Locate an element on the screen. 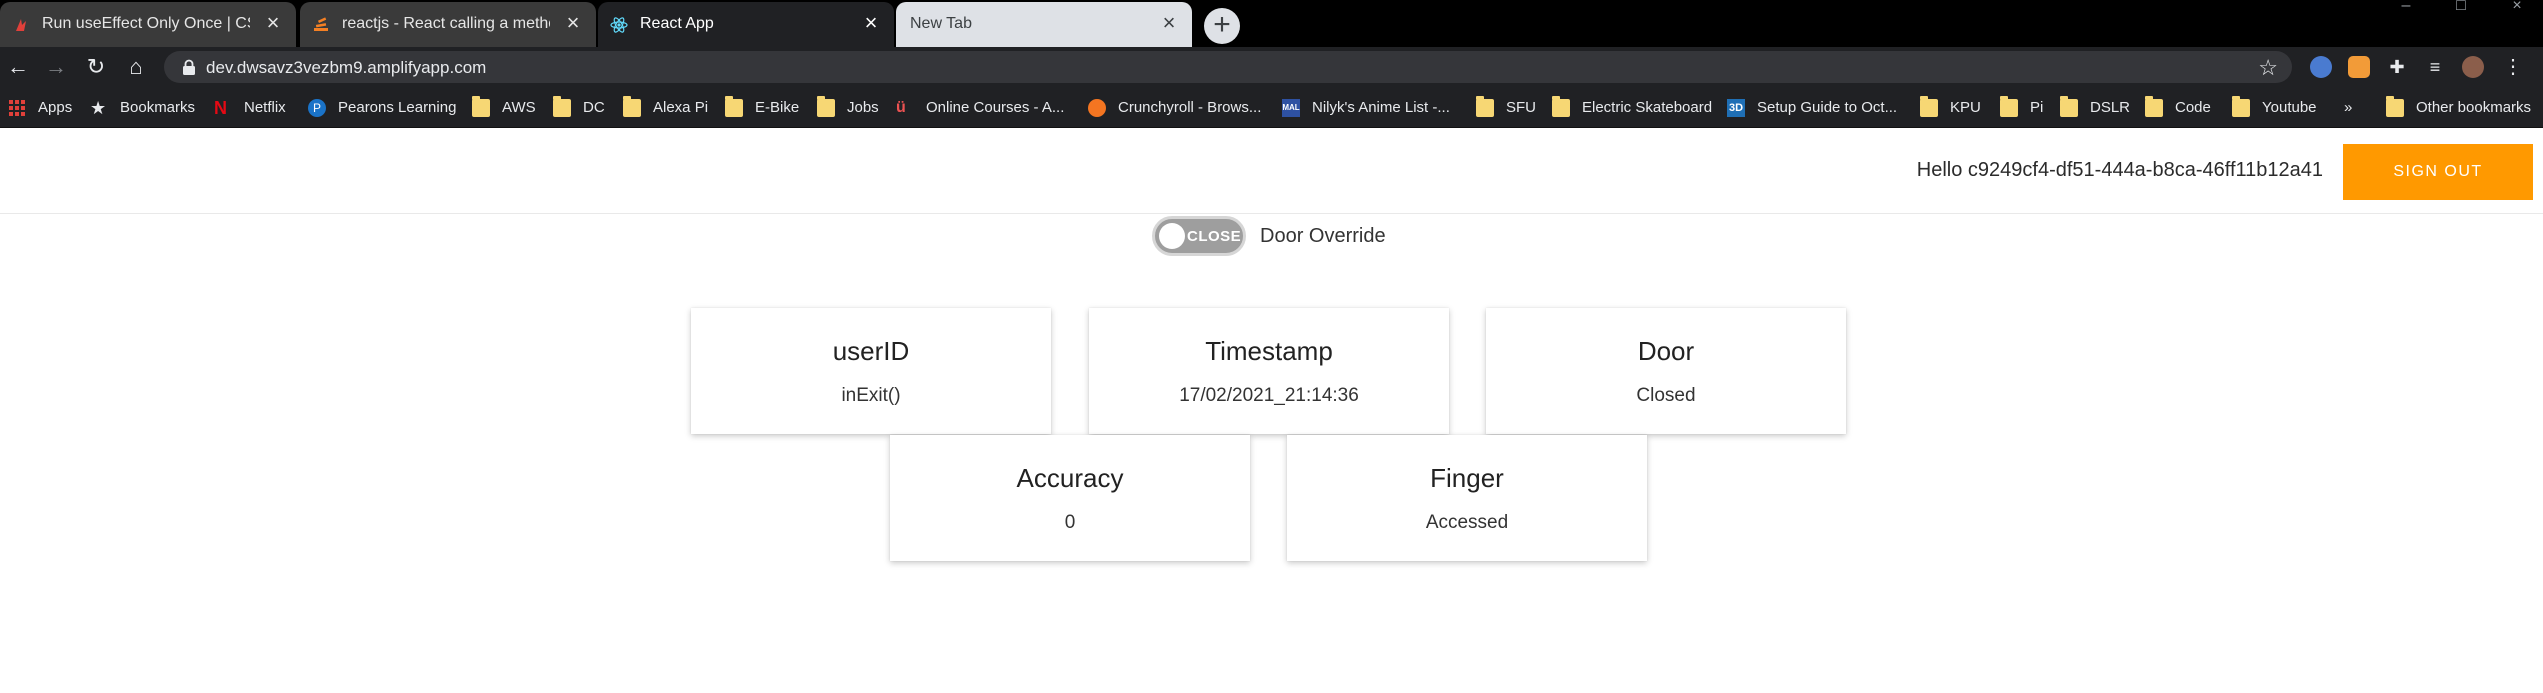 This screenshot has height=693, width=2543. bookmark-label: SFU is located at coordinates (1521, 107).